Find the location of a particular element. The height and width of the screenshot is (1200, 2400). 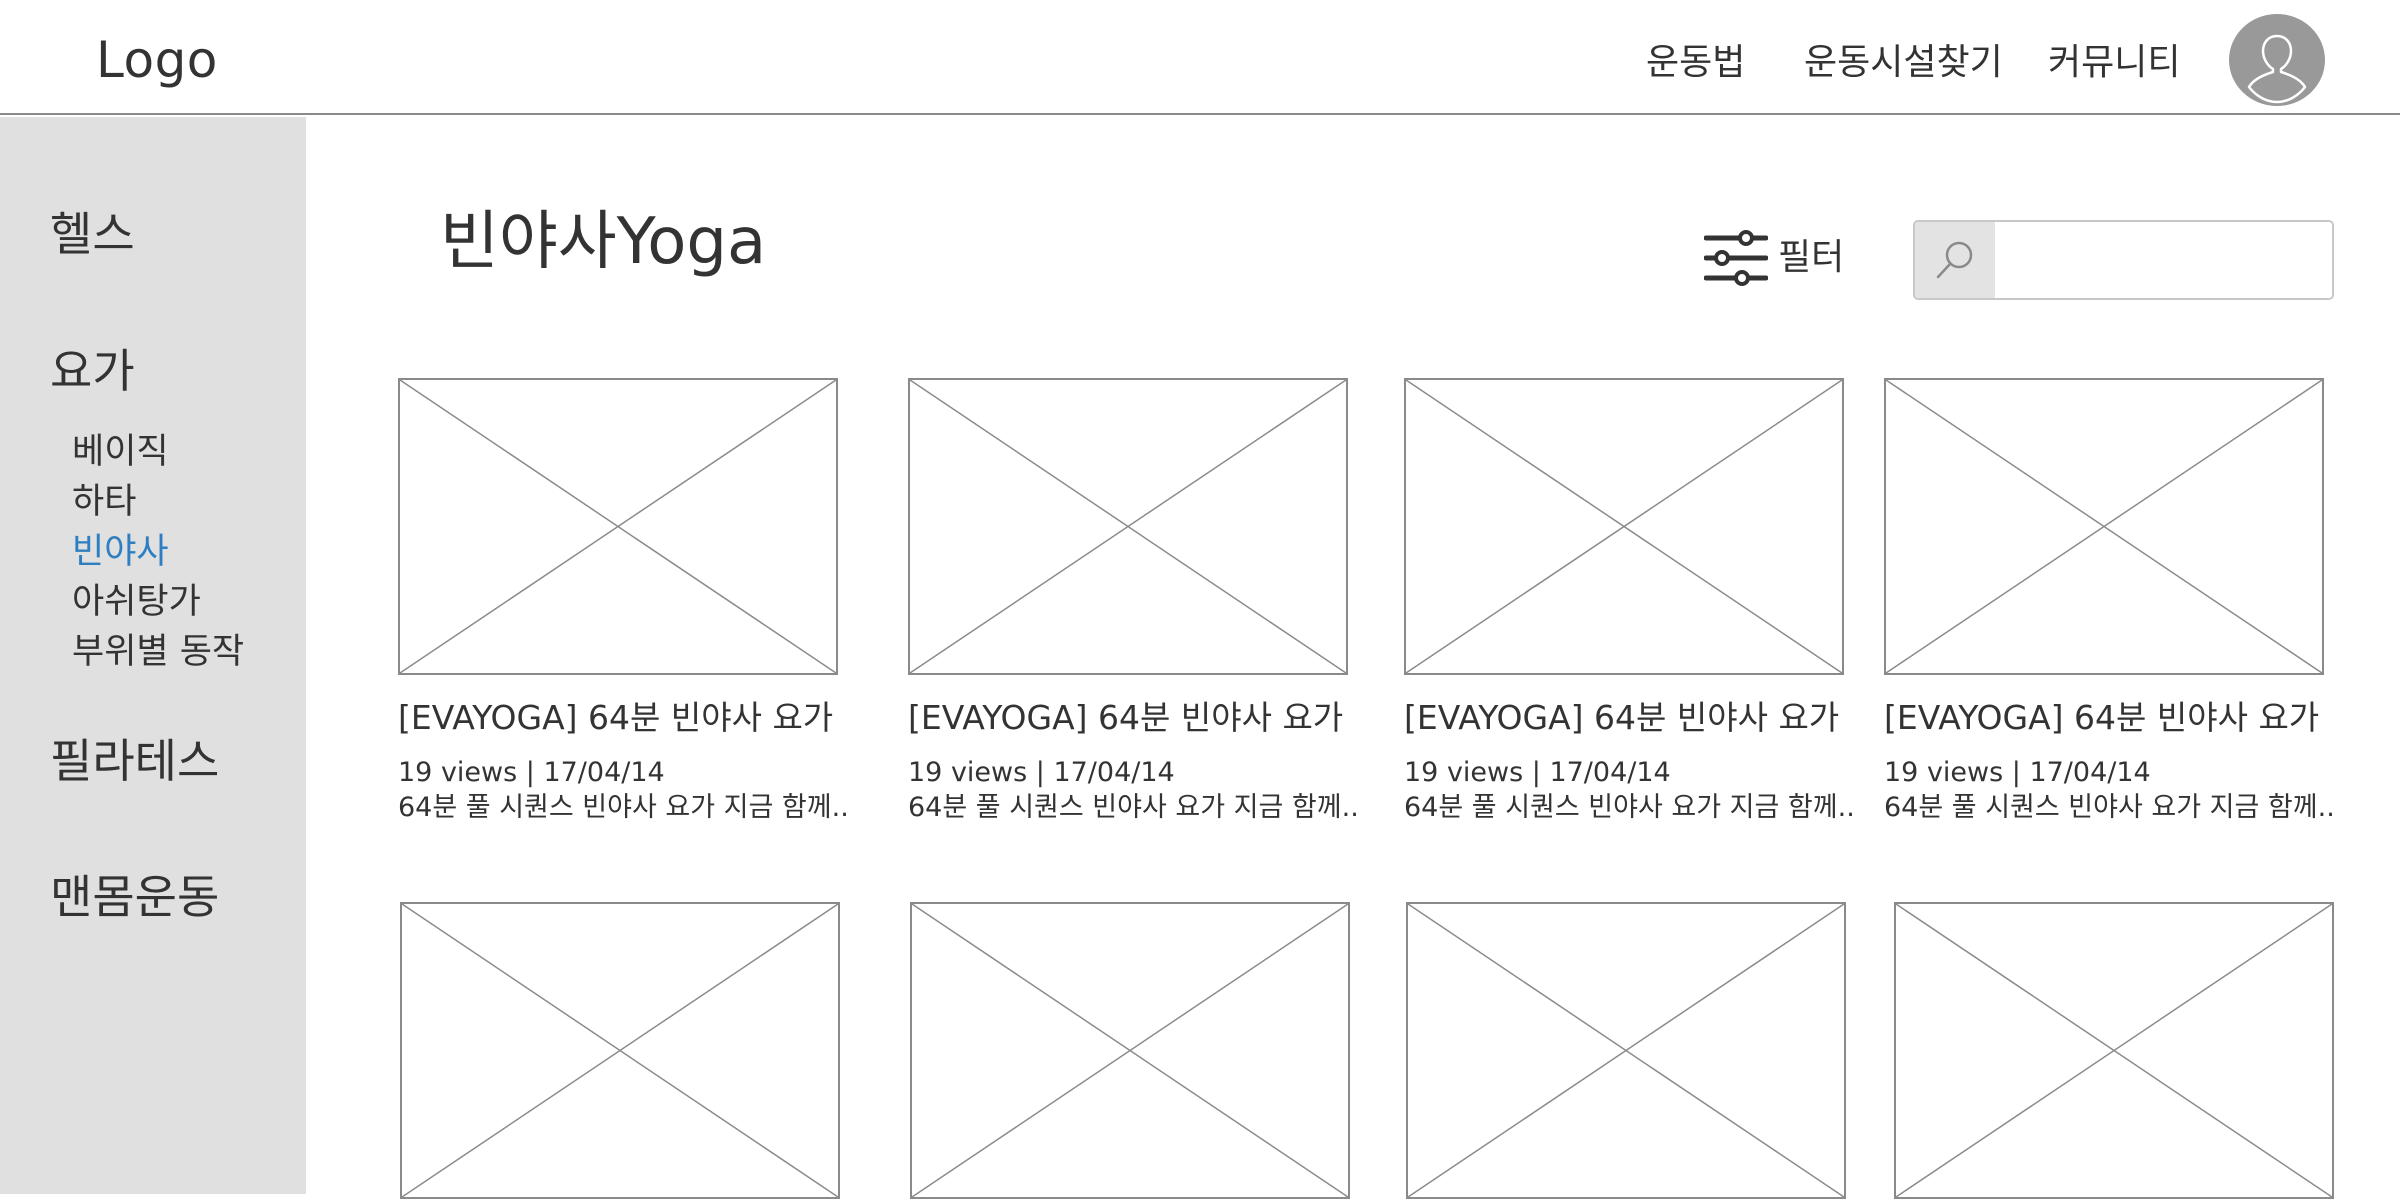

user-silhouette-icon is located at coordinates (2277, 60).